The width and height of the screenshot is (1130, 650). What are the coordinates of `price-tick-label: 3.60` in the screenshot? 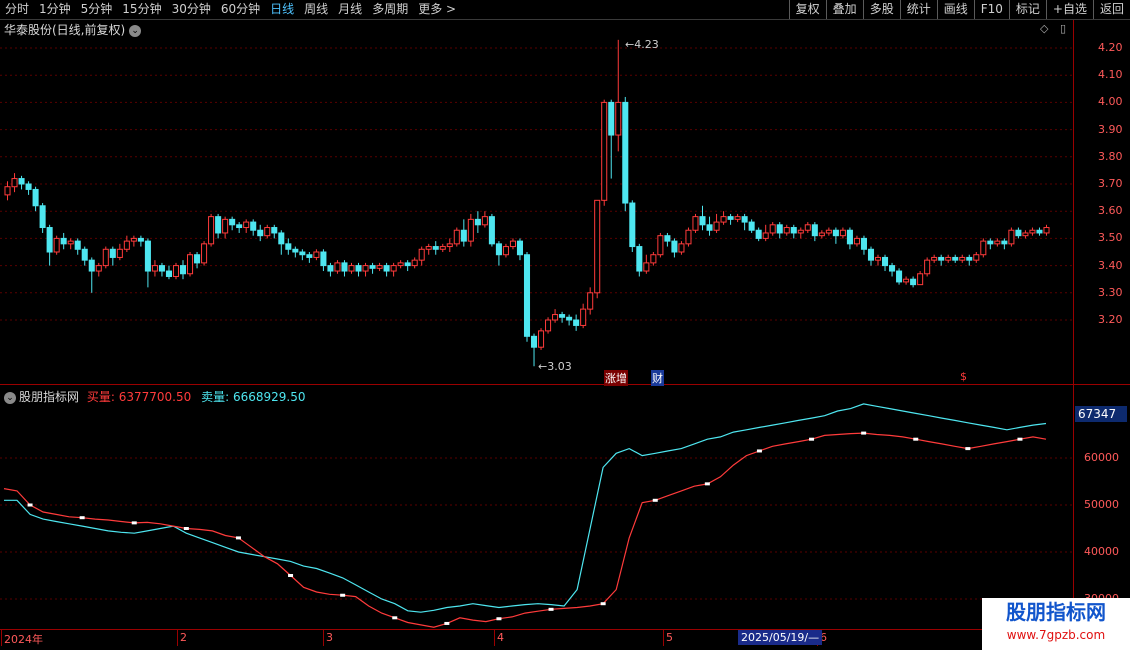 It's located at (1110, 211).